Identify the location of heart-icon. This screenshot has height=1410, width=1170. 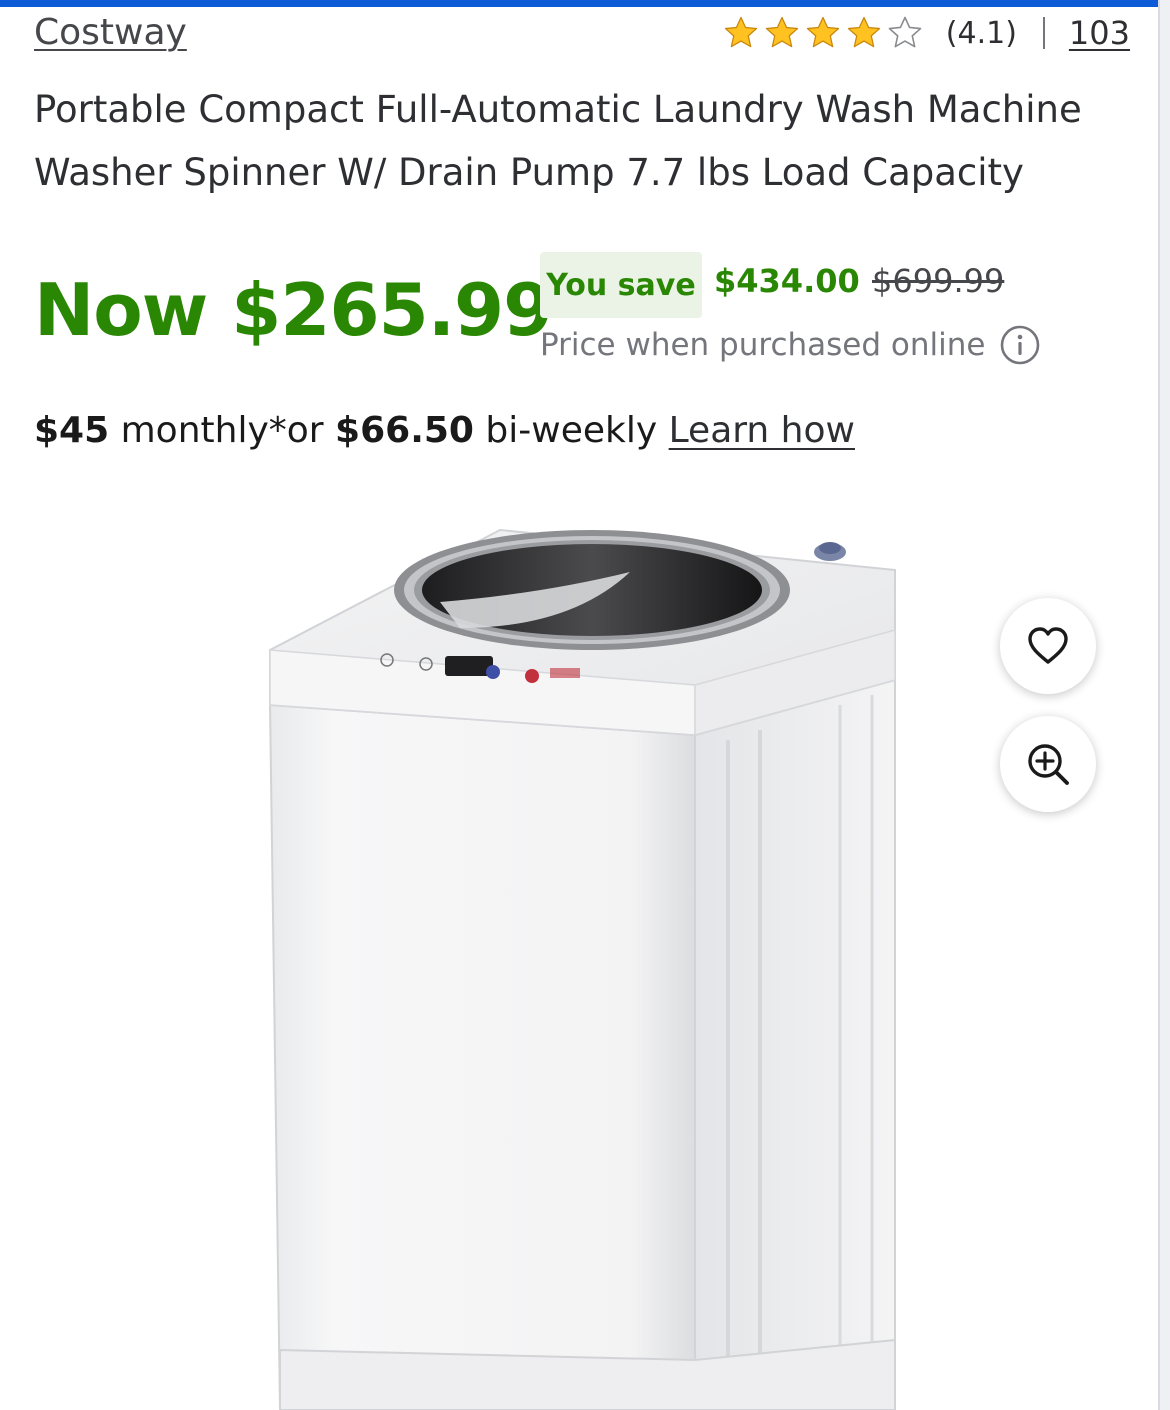
(1048, 645).